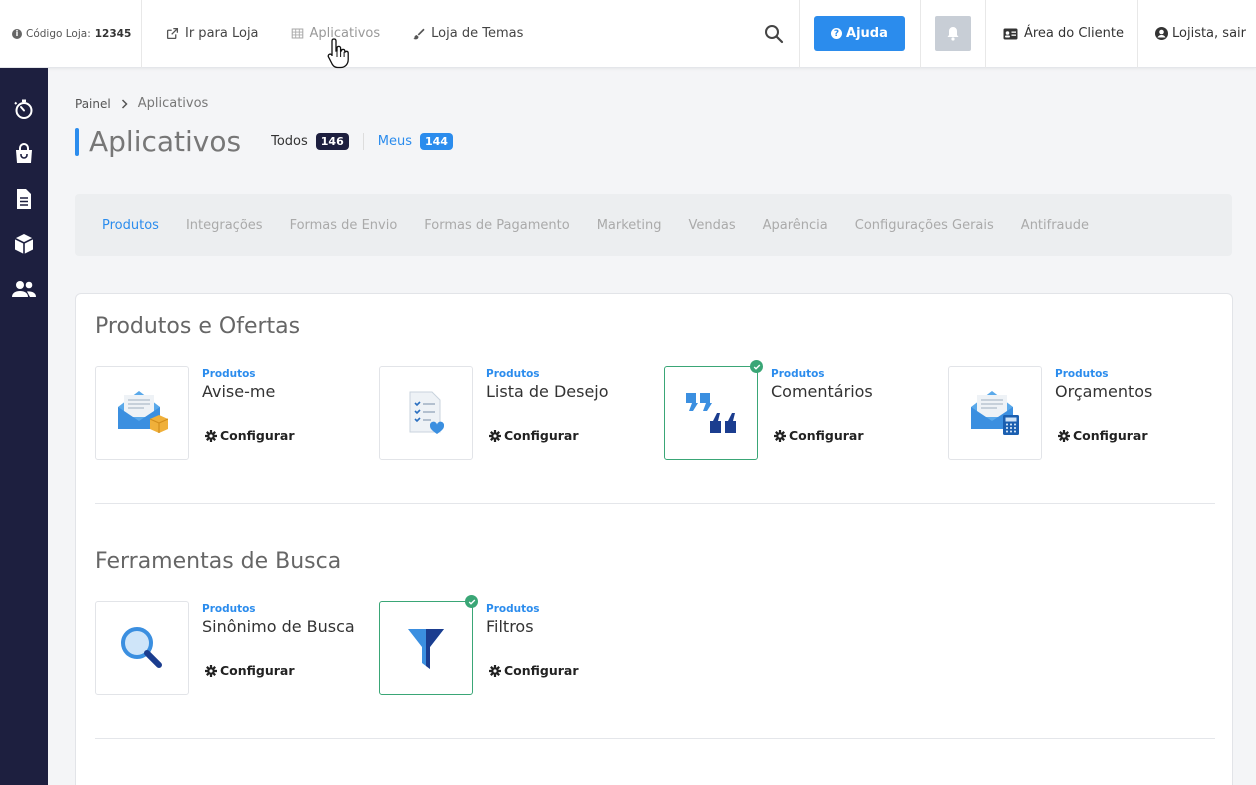 This screenshot has height=785, width=1256. What do you see at coordinates (496, 225) in the screenshot?
I see `tab-payment: Formas de Pagamento` at bounding box center [496, 225].